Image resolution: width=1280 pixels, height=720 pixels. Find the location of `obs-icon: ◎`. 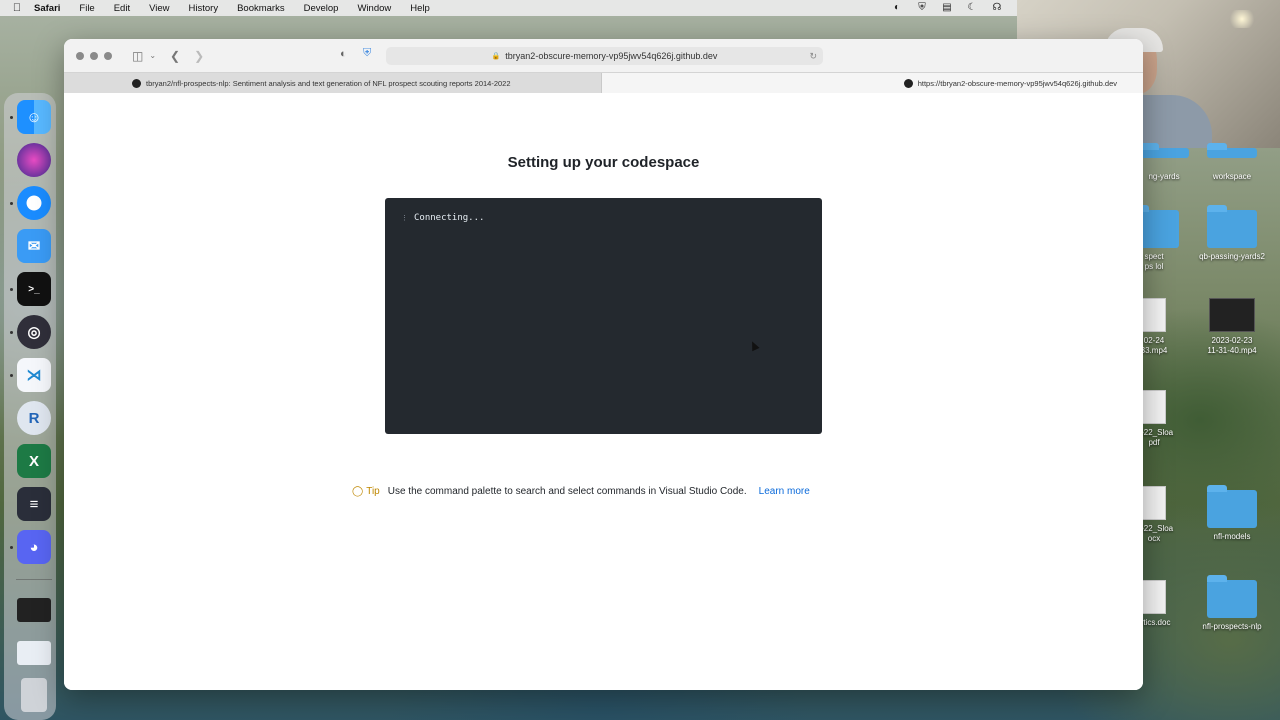

obs-icon: ◎ is located at coordinates (34, 332).